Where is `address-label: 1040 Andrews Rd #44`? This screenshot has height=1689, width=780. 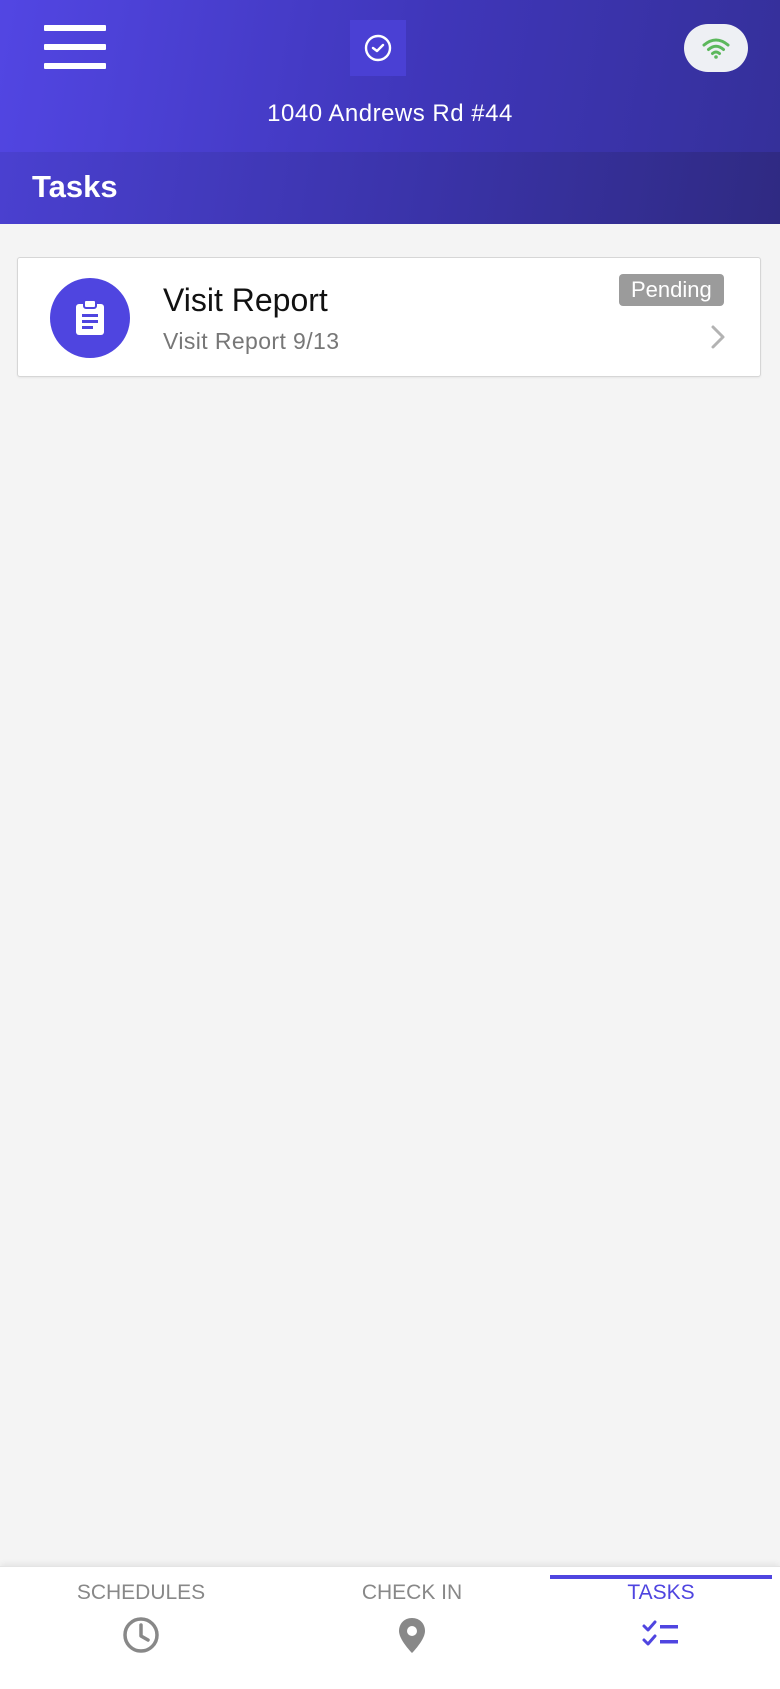 address-label: 1040 Andrews Rd #44 is located at coordinates (390, 113).